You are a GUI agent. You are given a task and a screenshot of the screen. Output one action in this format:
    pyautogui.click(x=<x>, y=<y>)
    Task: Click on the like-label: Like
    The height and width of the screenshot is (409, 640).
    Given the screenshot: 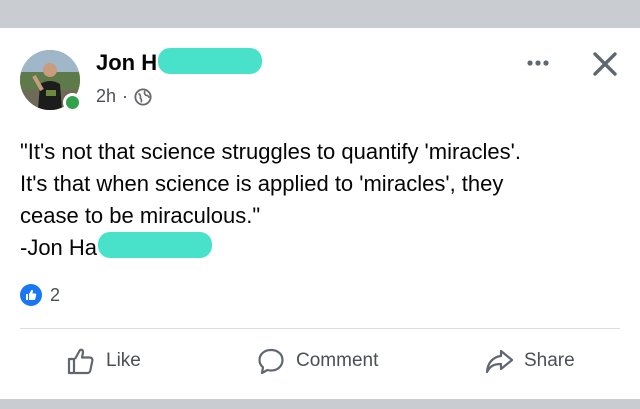 What is the action you would take?
    pyautogui.click(x=123, y=360)
    